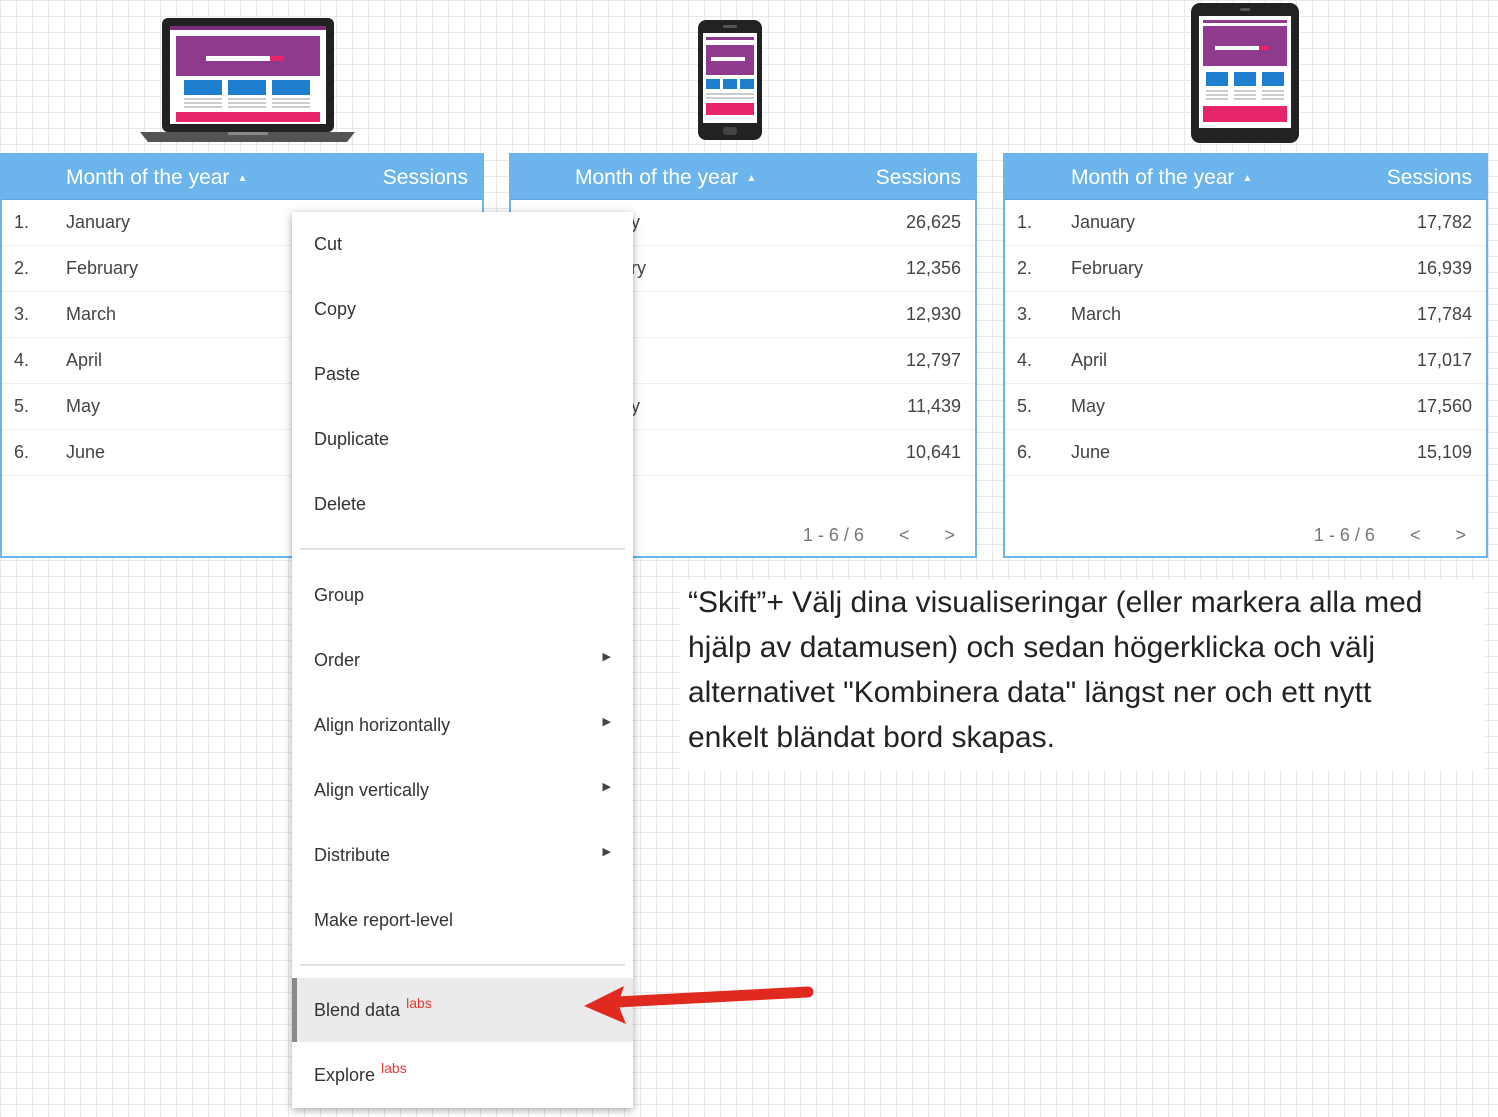 This screenshot has width=1498, height=1117. I want to click on table-row: 1. January 17,782, so click(1245, 223).